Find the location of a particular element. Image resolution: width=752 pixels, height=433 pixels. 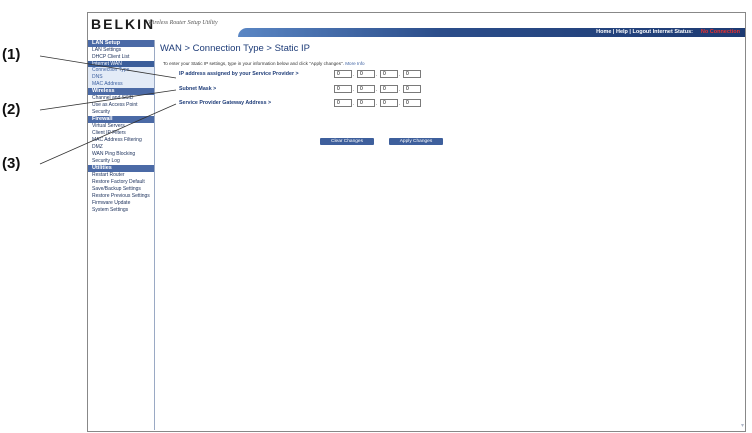

subnet-mask-label: Subnet Mask > is located at coordinates (198, 89).